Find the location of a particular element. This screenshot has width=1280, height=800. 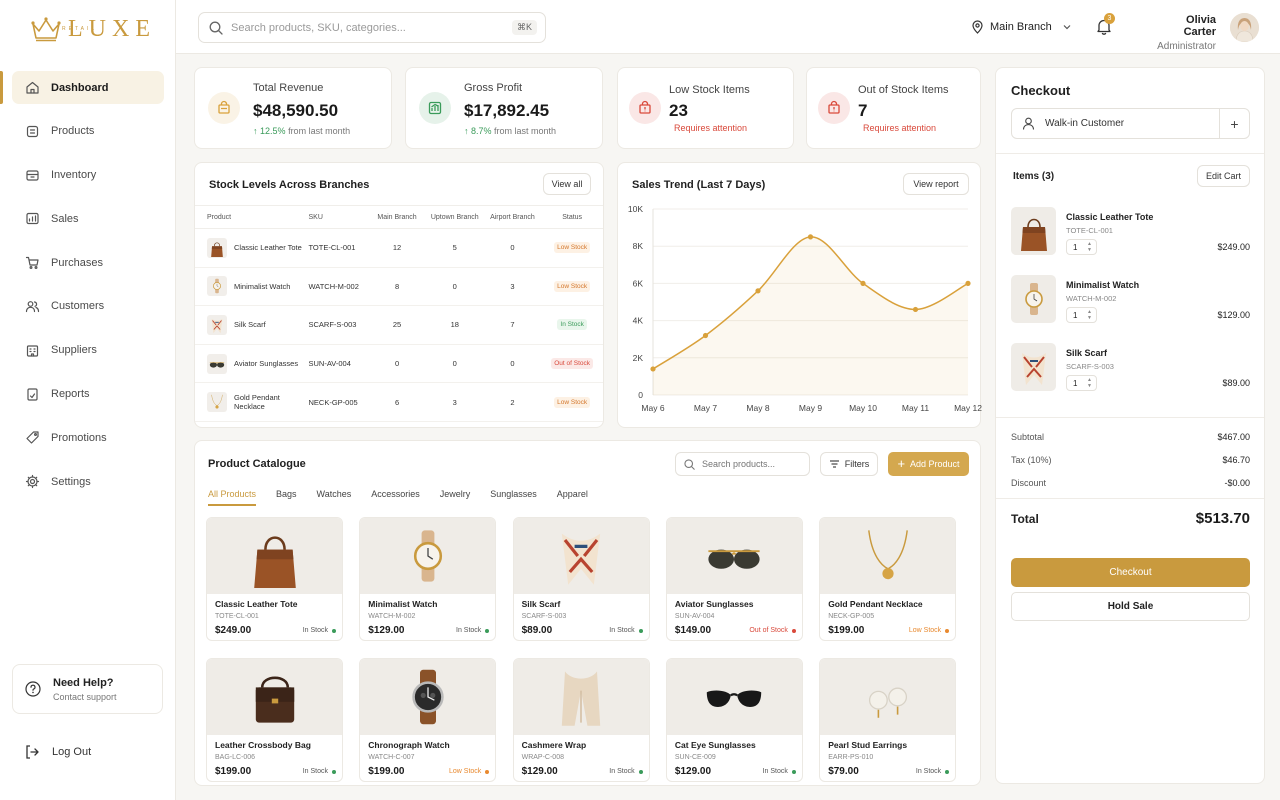

sidebar-item-dashboard: Dashboard is located at coordinates (88, 87).